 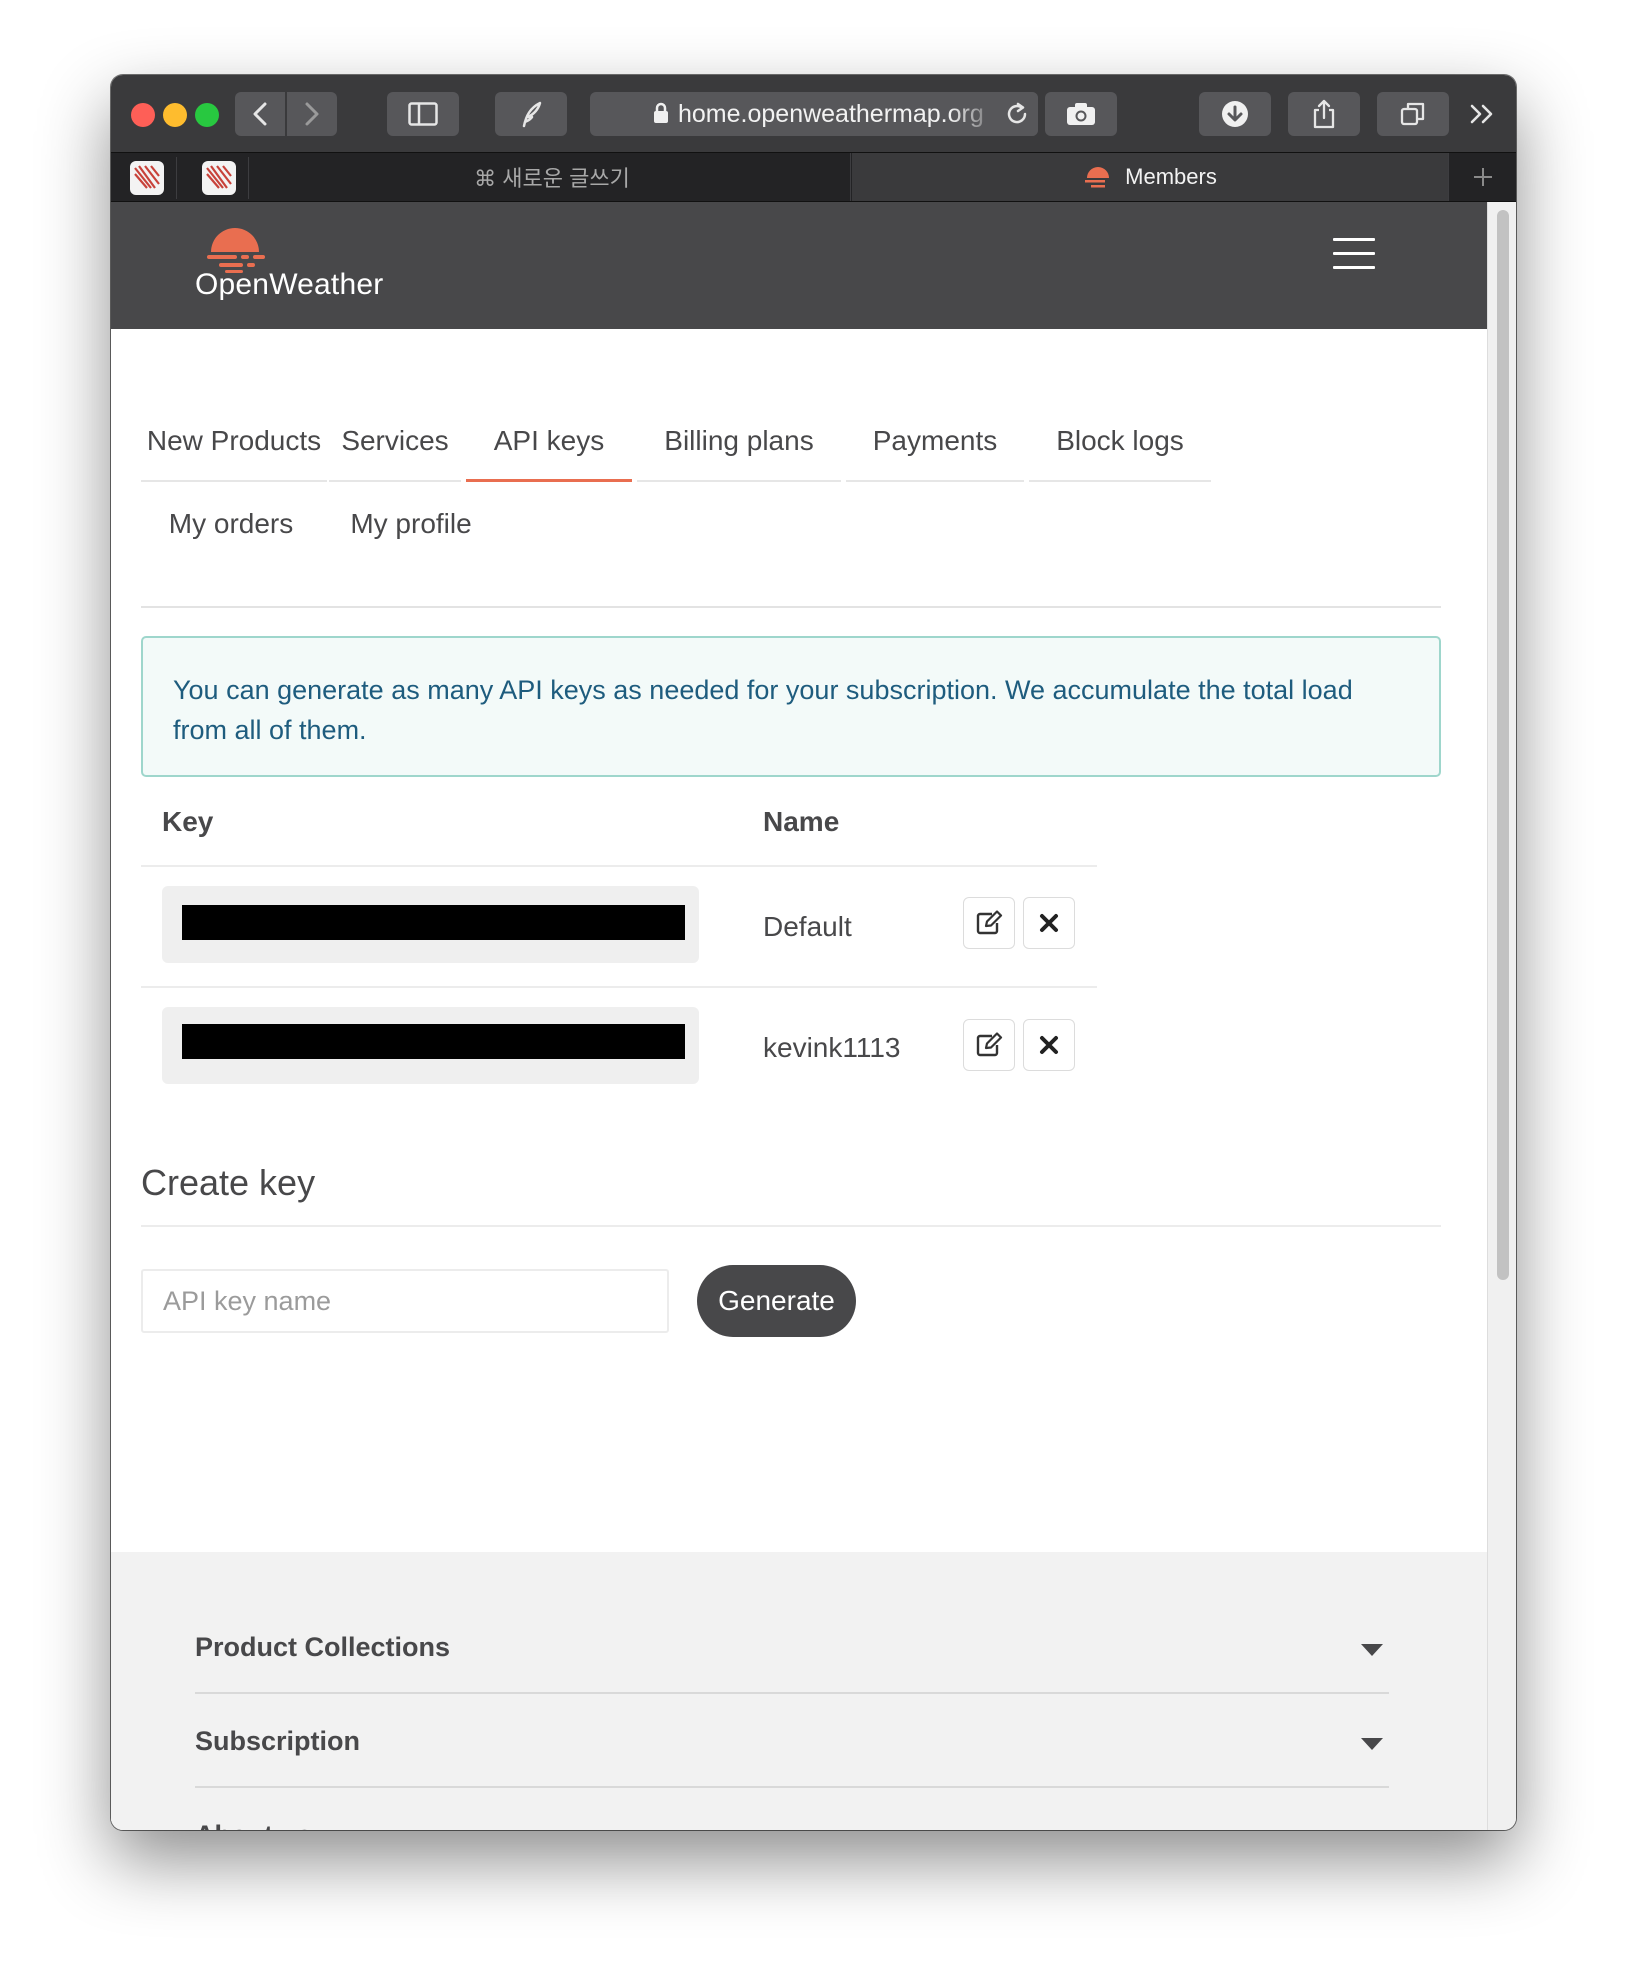 What do you see at coordinates (236, 248) in the screenshot?
I see `openweather-logo-icon` at bounding box center [236, 248].